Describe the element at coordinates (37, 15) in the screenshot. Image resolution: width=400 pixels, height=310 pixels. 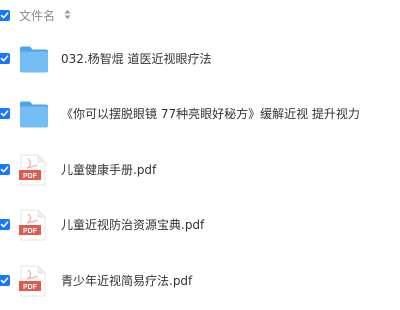
I see `filename-column-header: 文件名` at that location.